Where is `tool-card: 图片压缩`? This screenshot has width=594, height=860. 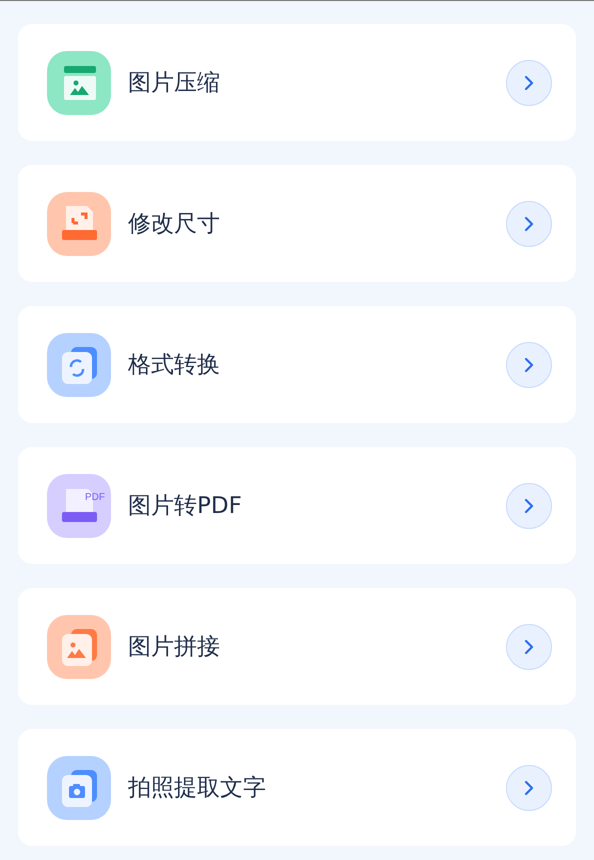 tool-card: 图片压缩 is located at coordinates (297, 82).